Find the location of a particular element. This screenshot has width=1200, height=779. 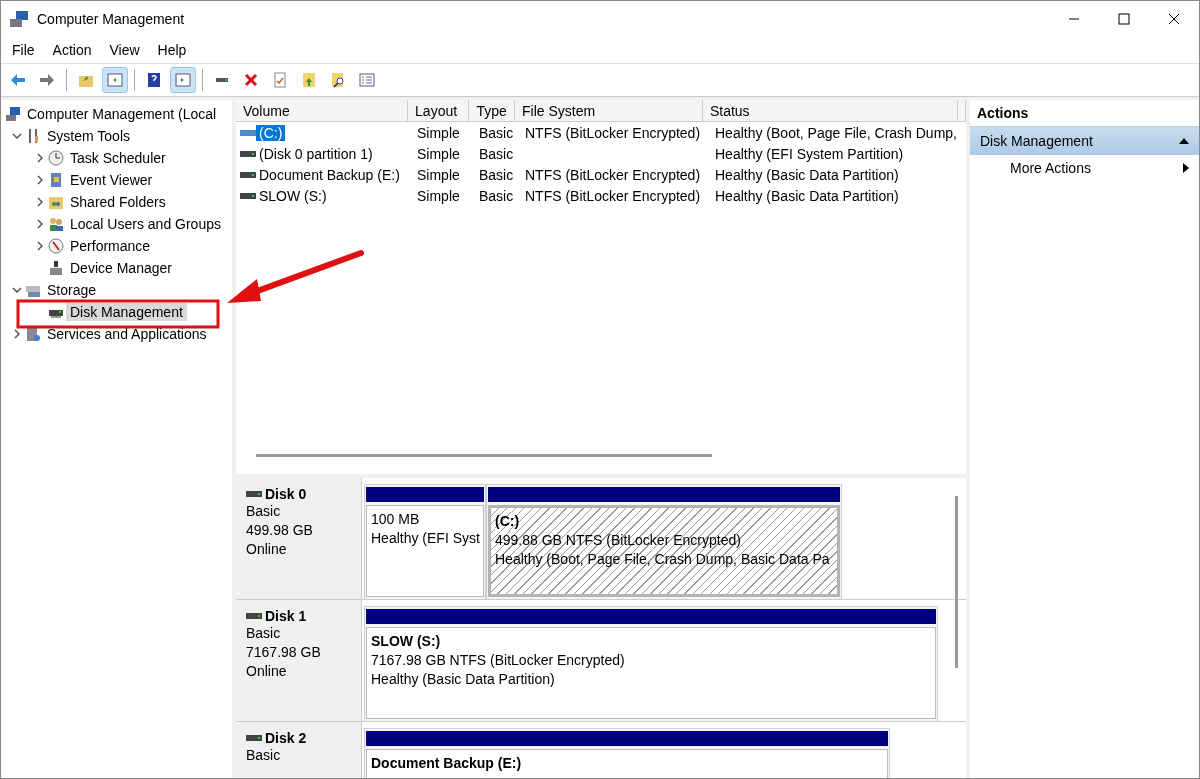

table-cell: Document Backup (E:) is located at coordinates (329, 174).